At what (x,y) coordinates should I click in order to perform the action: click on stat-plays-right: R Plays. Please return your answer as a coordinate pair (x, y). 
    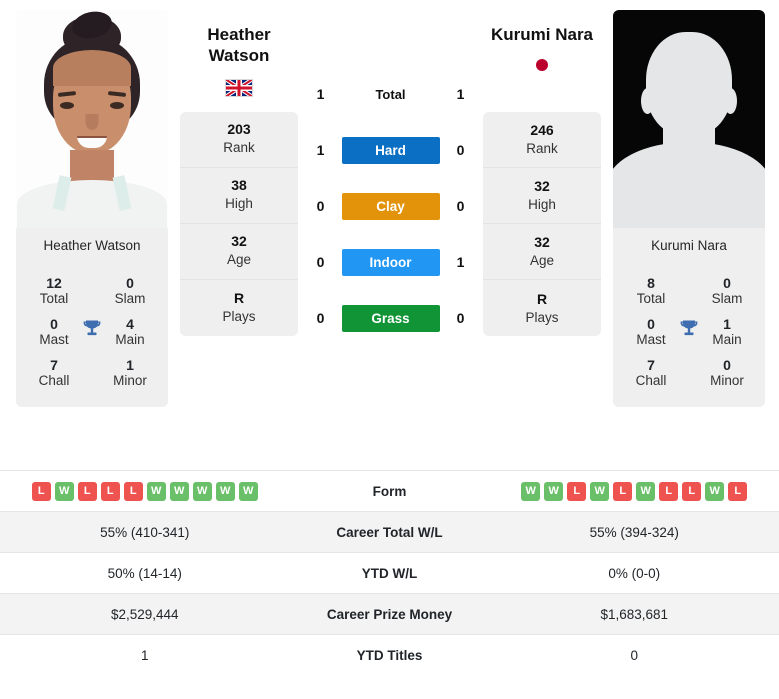
    Looking at the image, I should click on (542, 308).